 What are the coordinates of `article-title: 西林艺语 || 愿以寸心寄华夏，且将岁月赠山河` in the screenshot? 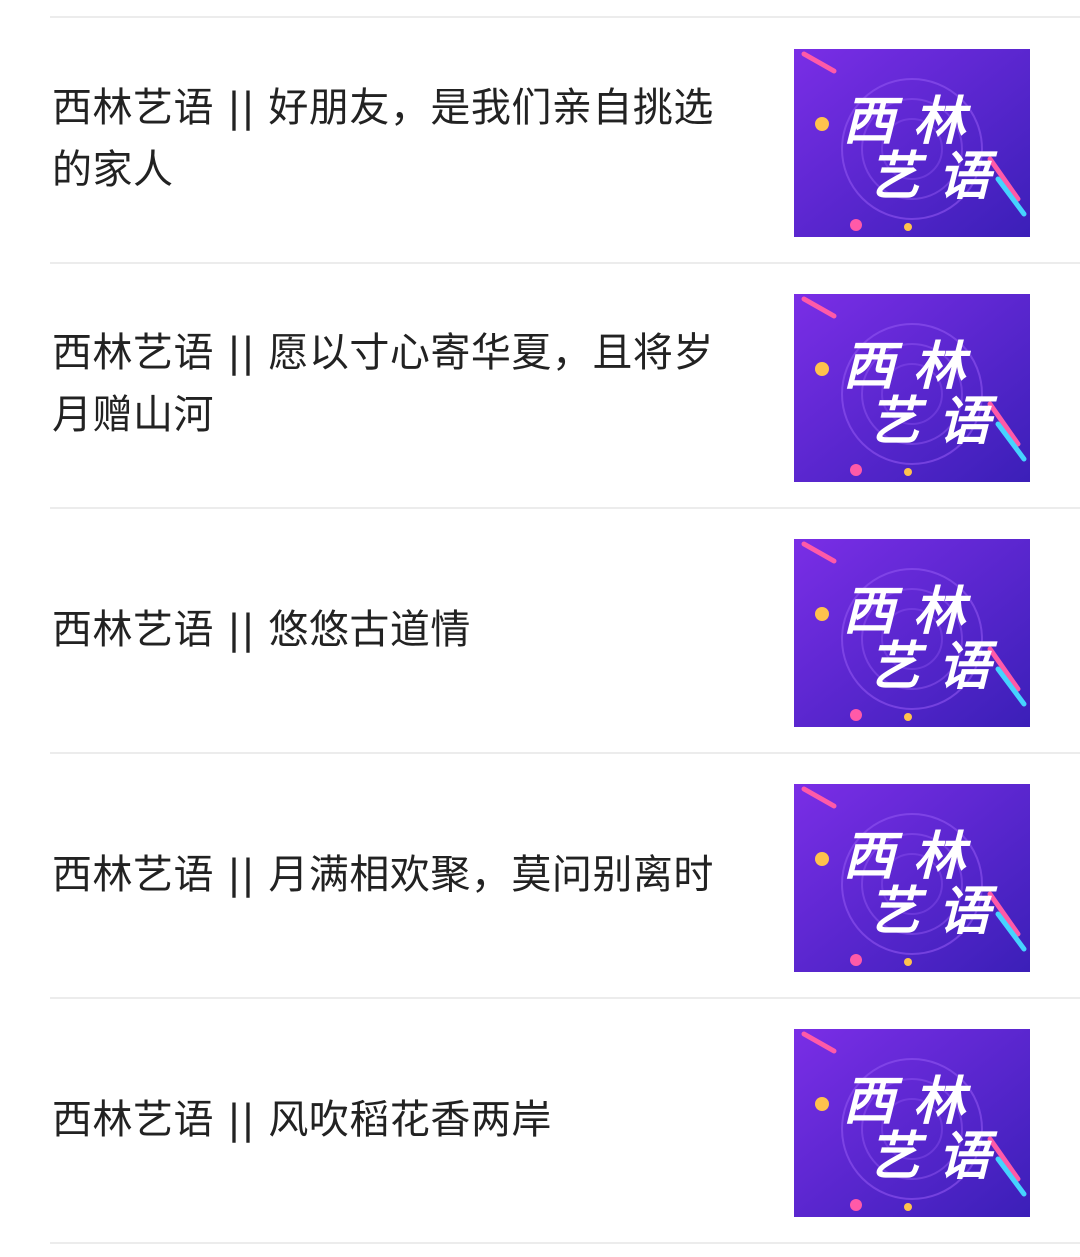 It's located at (402, 384).